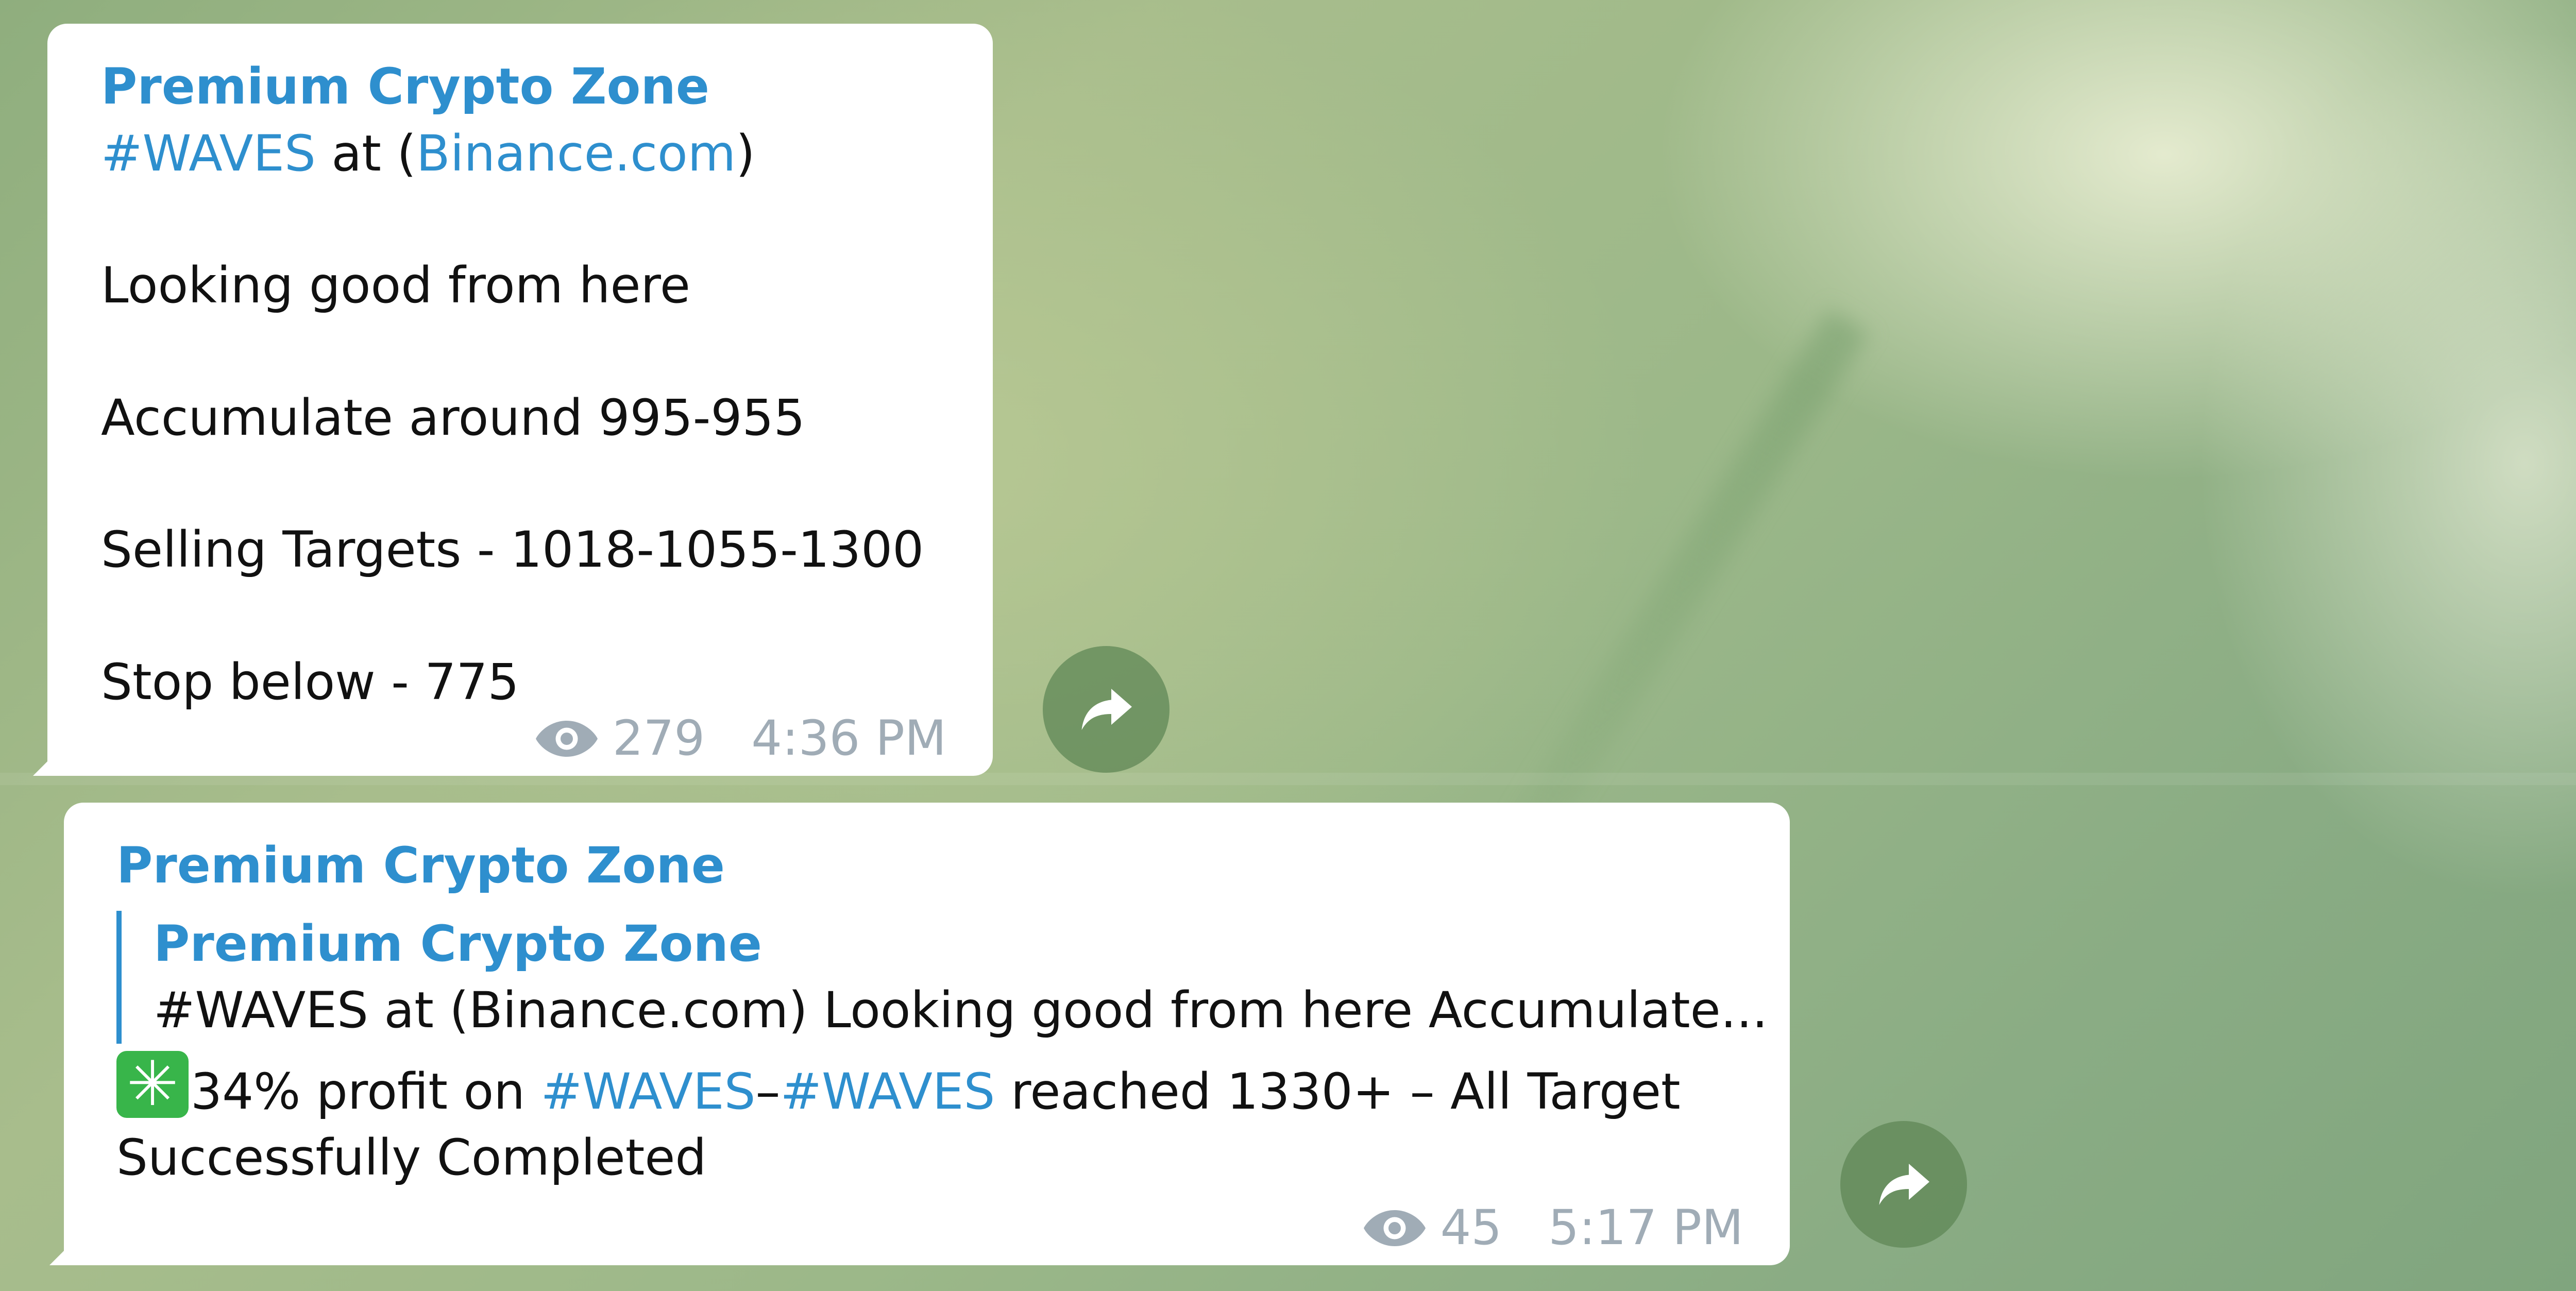  What do you see at coordinates (310, 682) in the screenshot?
I see `message-line: Stop below - 775` at bounding box center [310, 682].